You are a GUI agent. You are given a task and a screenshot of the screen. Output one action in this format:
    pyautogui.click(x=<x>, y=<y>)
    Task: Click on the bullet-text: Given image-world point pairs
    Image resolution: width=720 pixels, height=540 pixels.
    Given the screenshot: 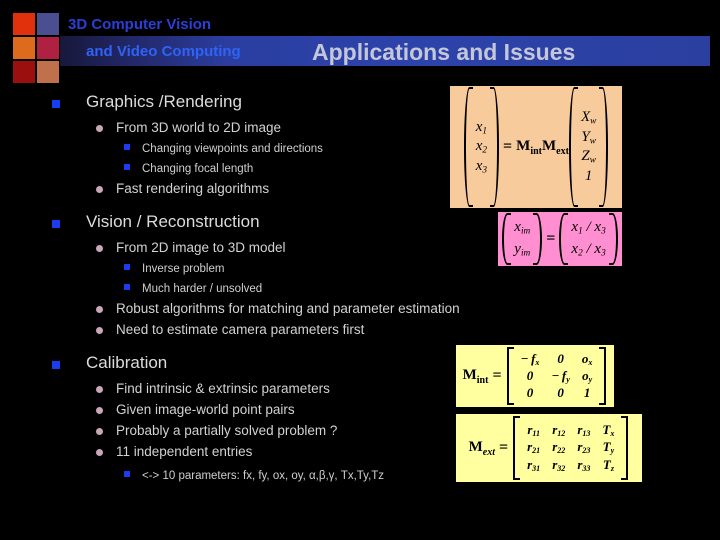 What is the action you would take?
    pyautogui.click(x=205, y=409)
    